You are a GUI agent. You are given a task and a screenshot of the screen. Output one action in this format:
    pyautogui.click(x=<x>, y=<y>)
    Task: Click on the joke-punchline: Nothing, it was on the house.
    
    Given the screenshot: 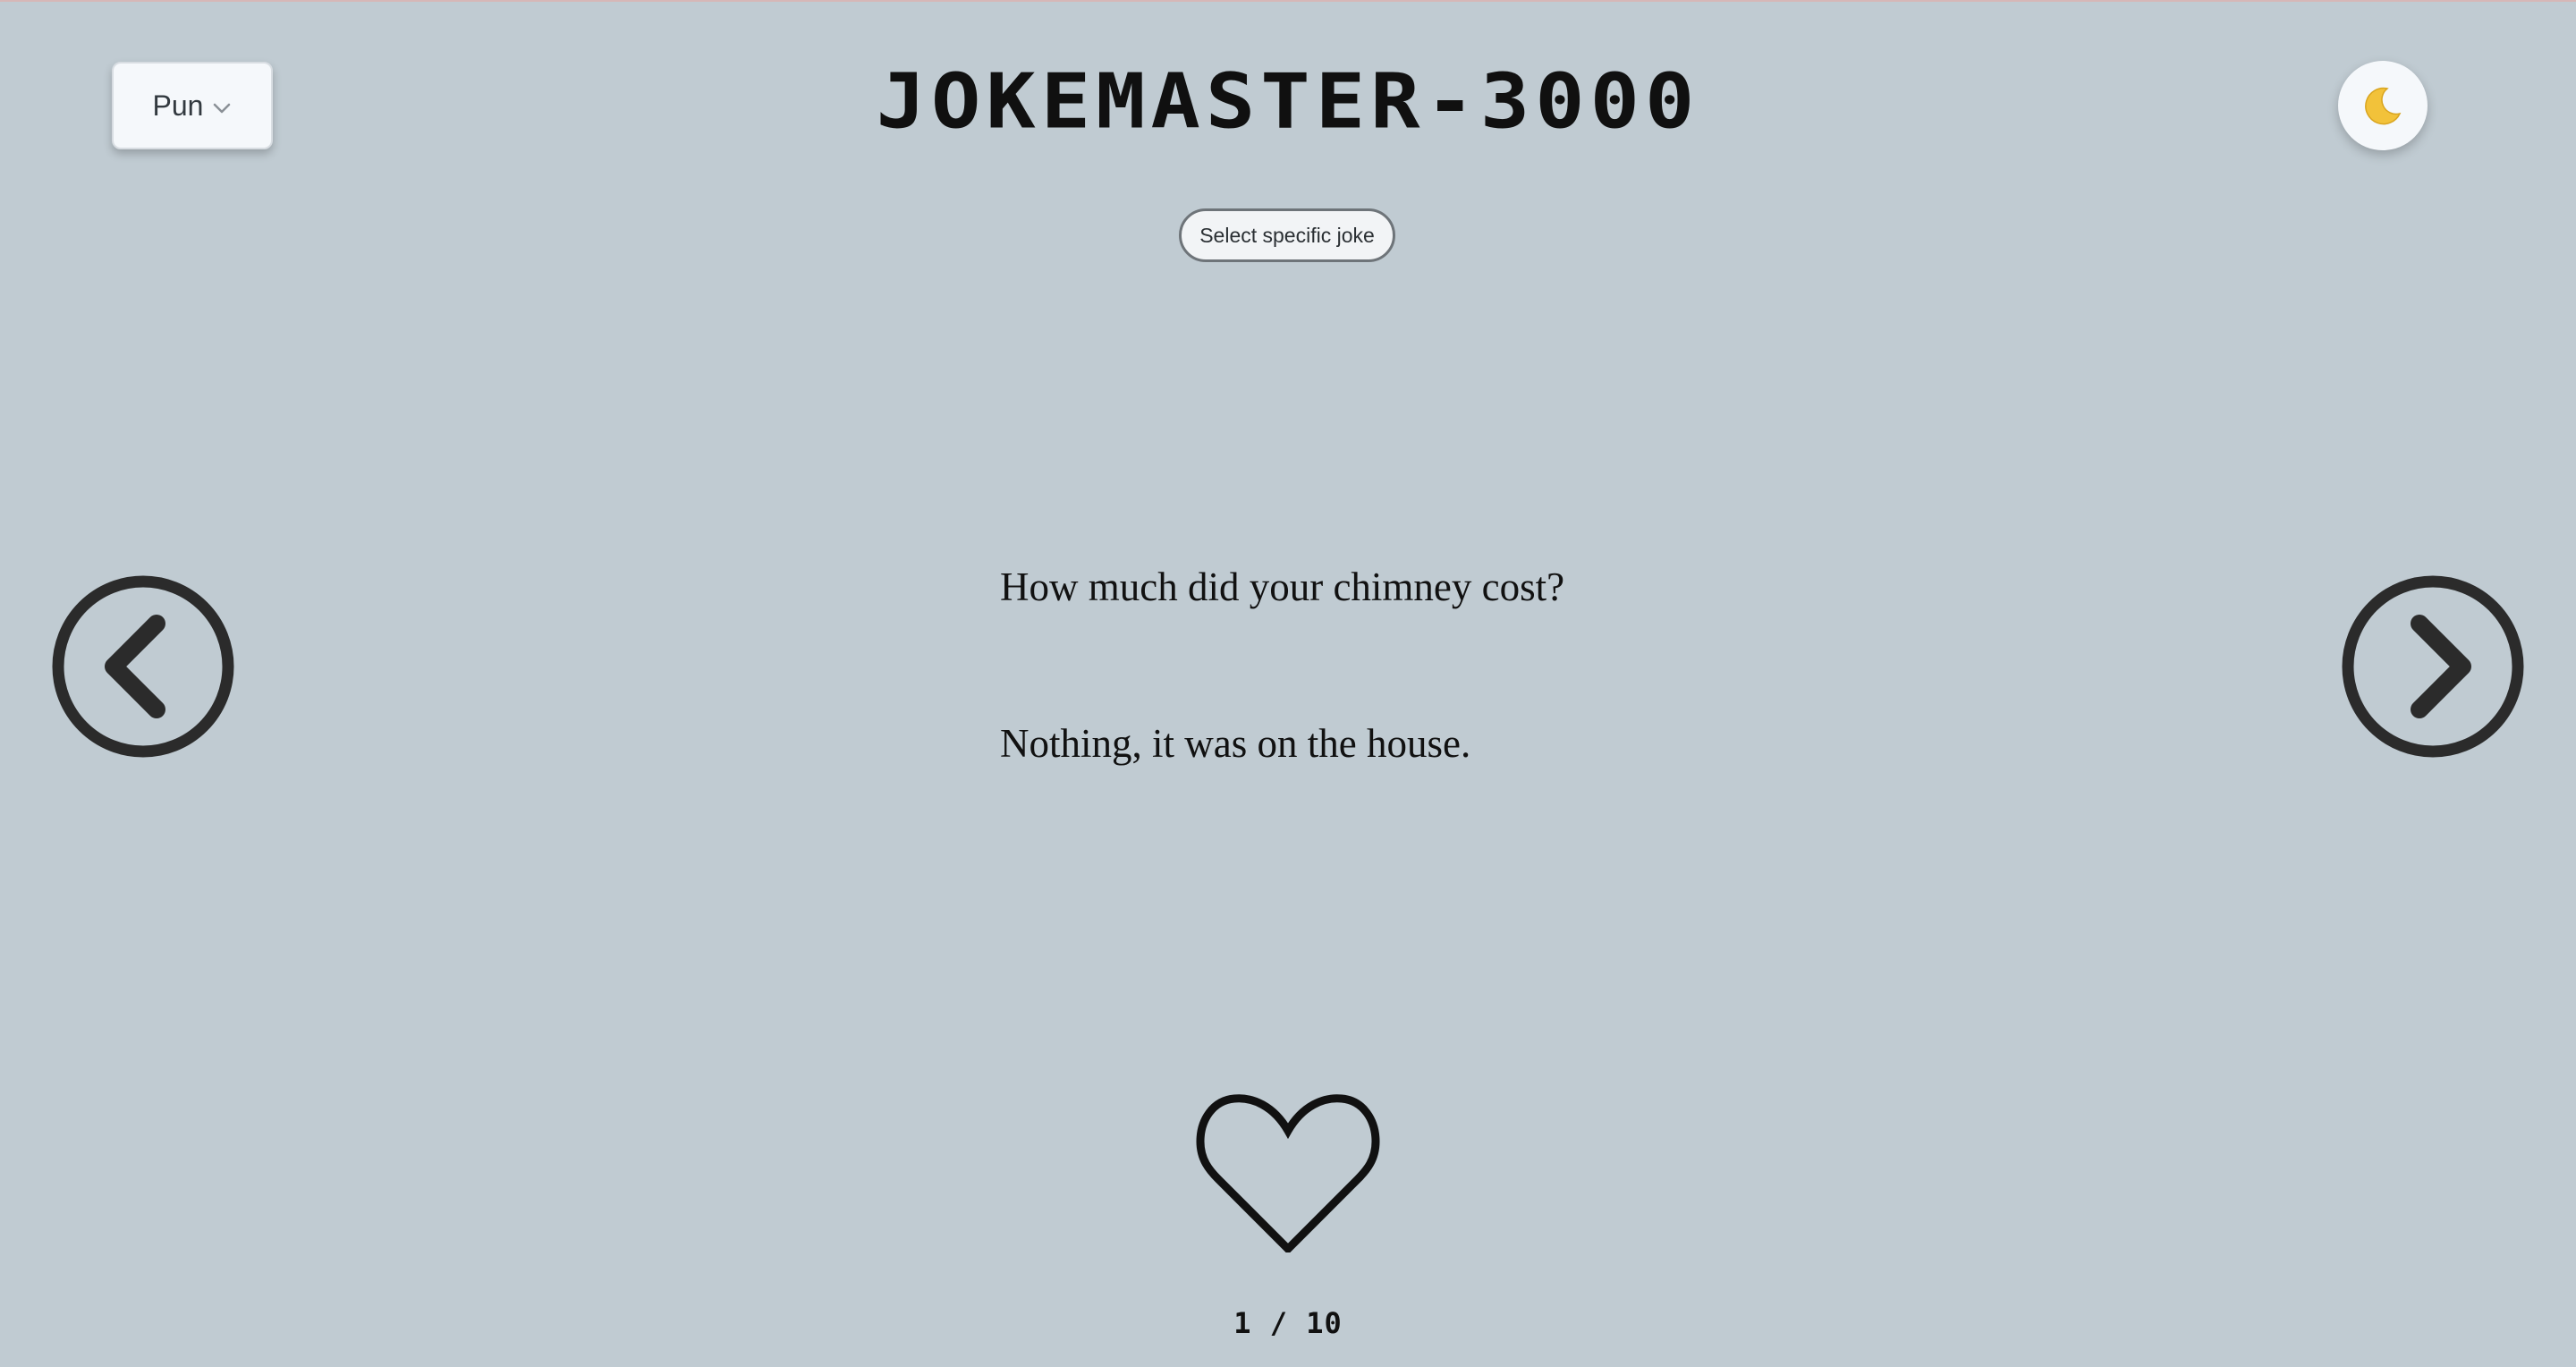 What is the action you would take?
    pyautogui.click(x=1235, y=743)
    